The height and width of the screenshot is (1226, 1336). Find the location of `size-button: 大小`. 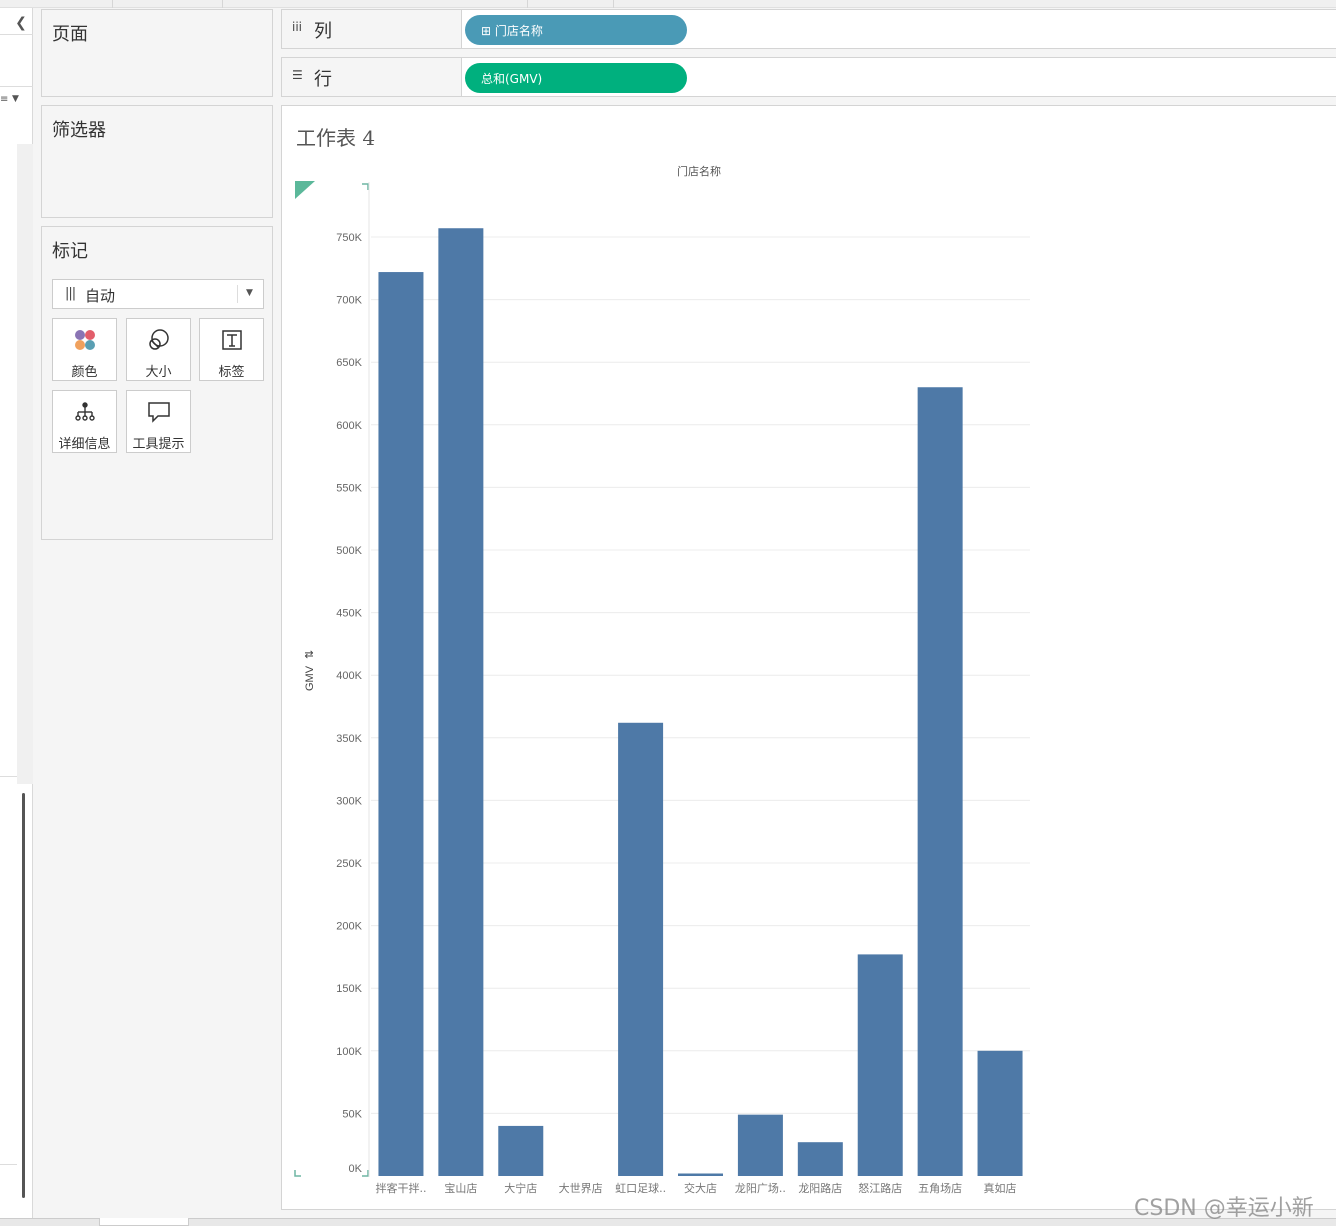

size-button: 大小 is located at coordinates (158, 349).